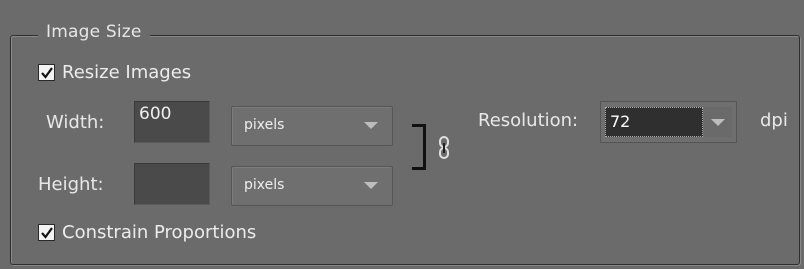 This screenshot has width=804, height=269. Describe the element at coordinates (654, 122) in the screenshot. I see `resolution-input: 72` at that location.